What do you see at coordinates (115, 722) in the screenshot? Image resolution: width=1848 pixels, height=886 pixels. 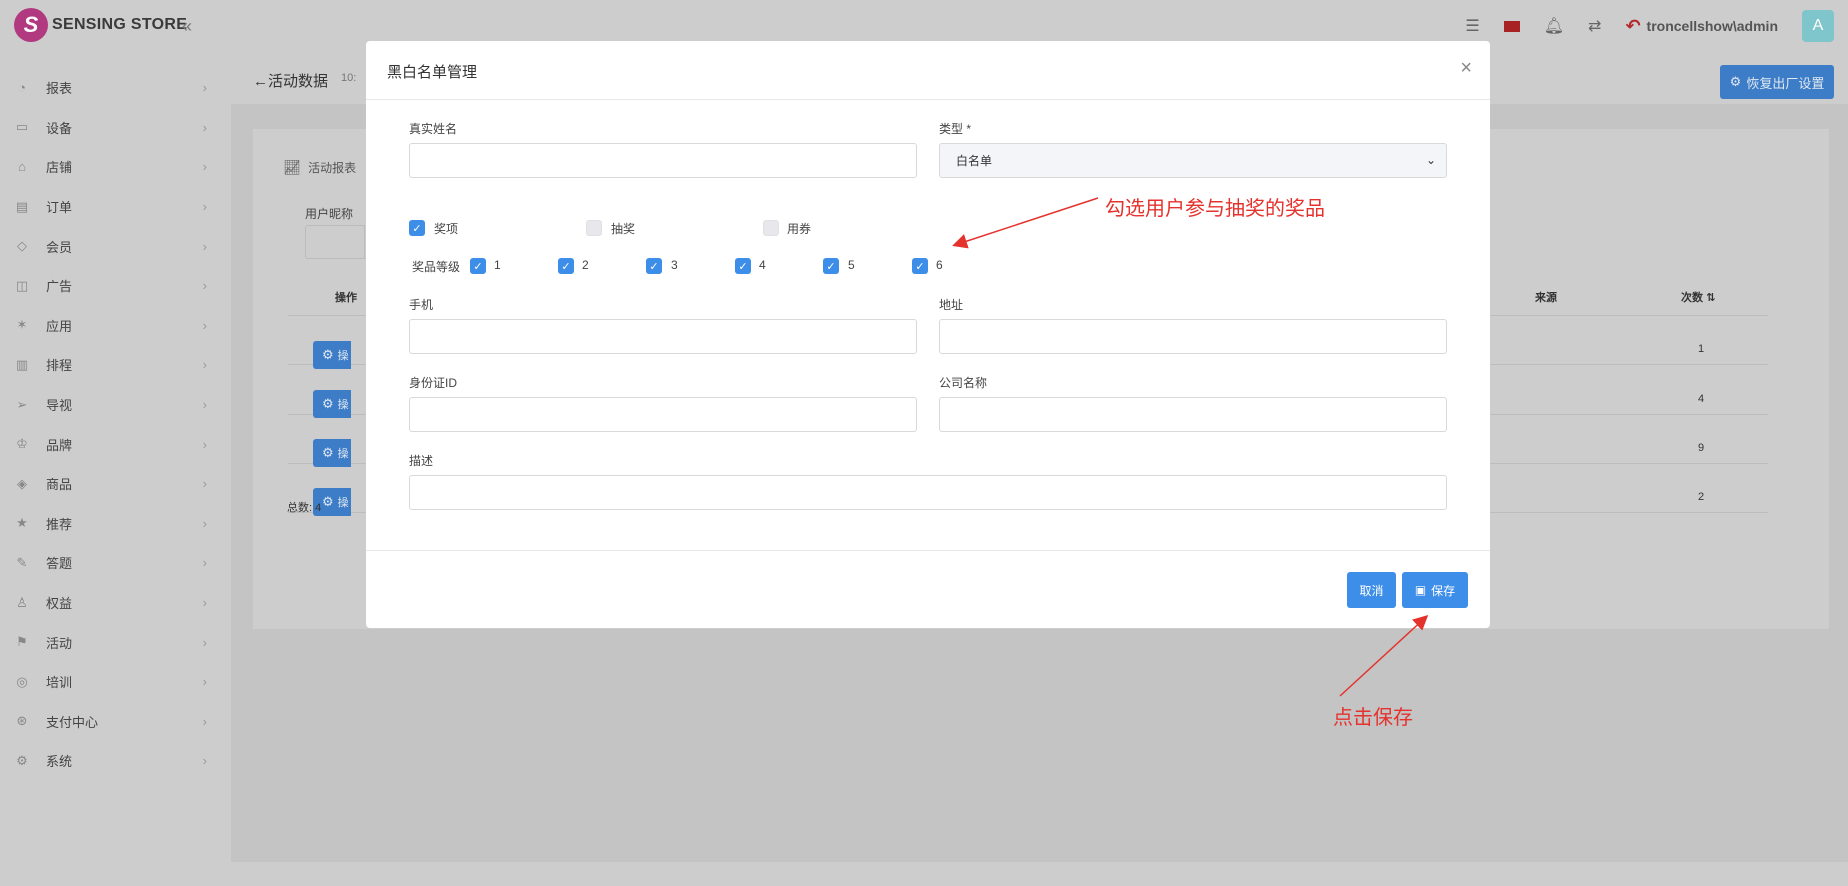 I see `sidebar-item: ⊛ 支付中心 ›` at bounding box center [115, 722].